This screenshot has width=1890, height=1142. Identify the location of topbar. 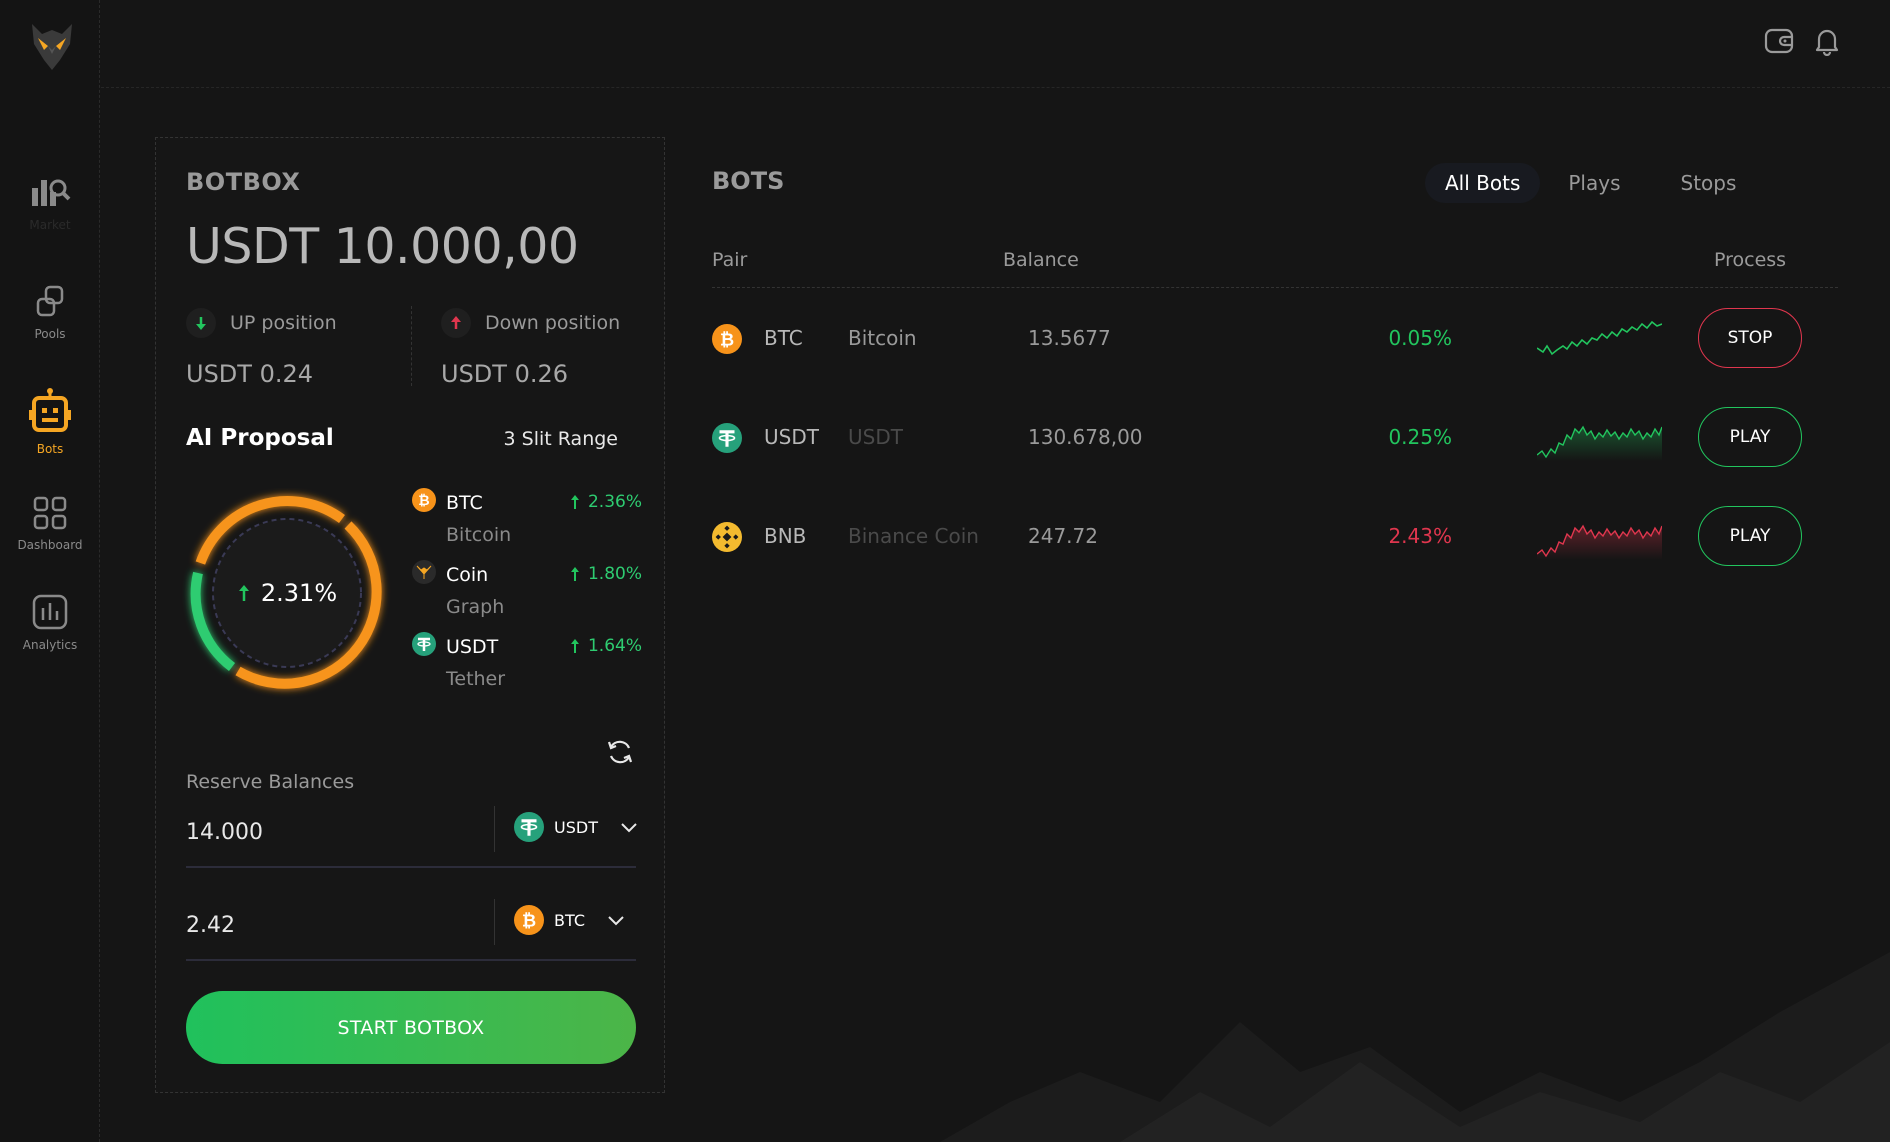
(995, 44).